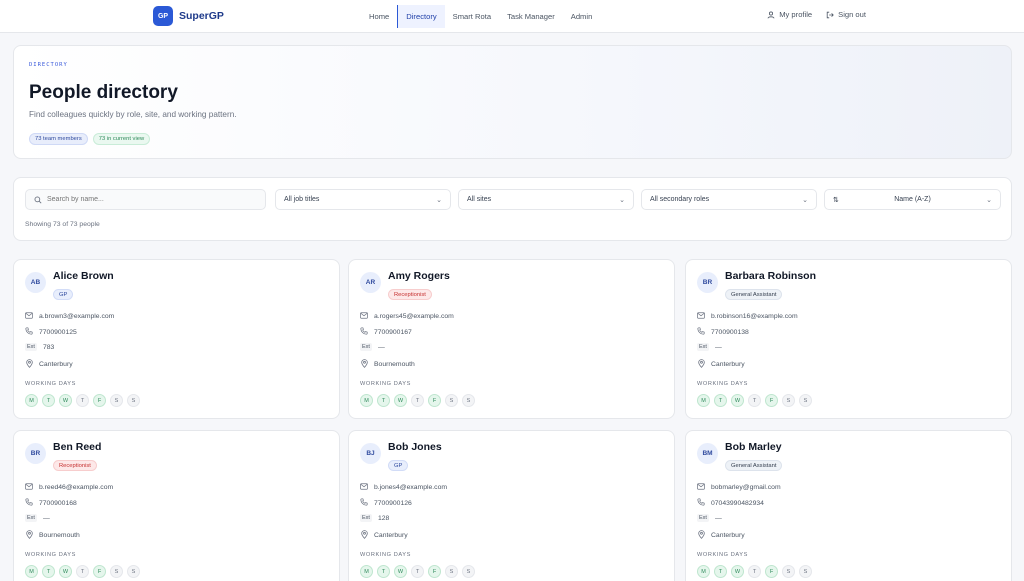 The height and width of the screenshot is (581, 1024). What do you see at coordinates (703, 400) in the screenshot?
I see `day-indicator: M` at bounding box center [703, 400].